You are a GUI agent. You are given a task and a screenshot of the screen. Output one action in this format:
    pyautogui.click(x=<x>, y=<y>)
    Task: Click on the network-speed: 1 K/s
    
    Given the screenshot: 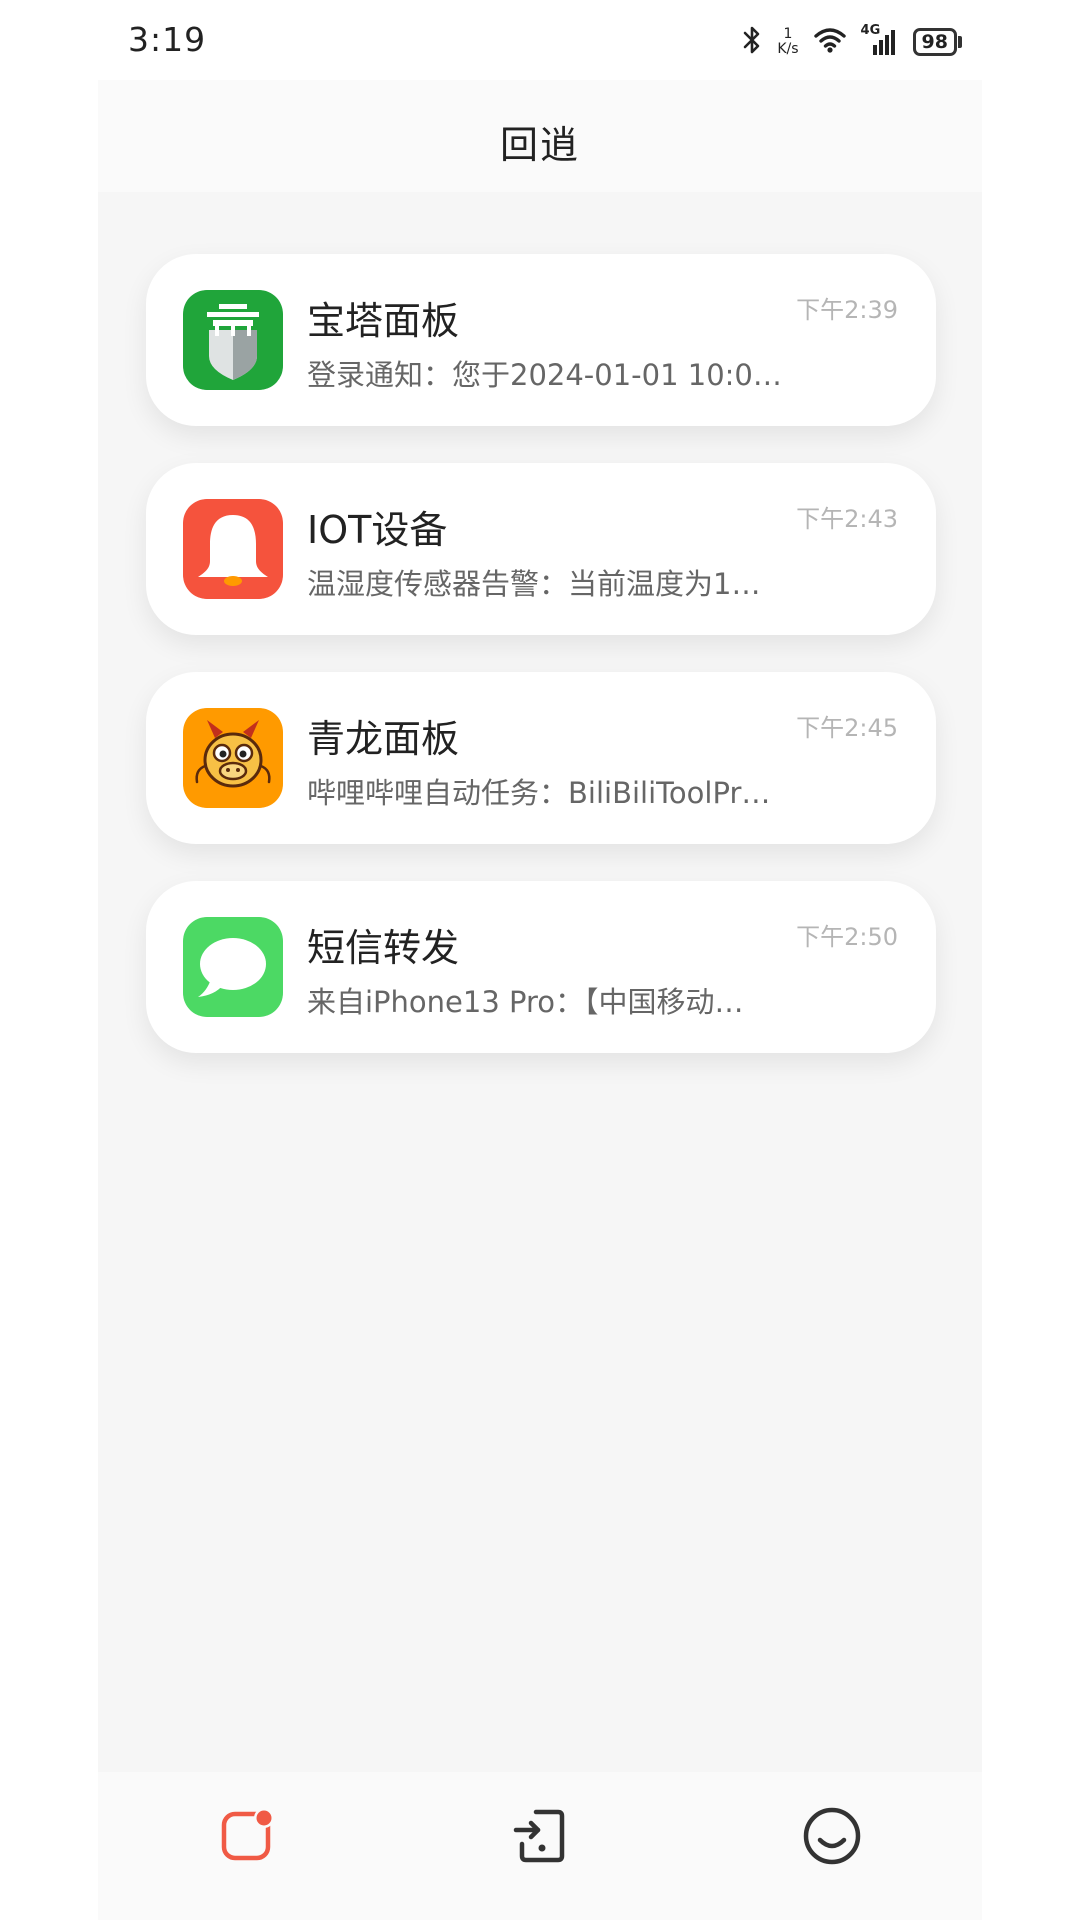 What is the action you would take?
    pyautogui.click(x=787, y=42)
    